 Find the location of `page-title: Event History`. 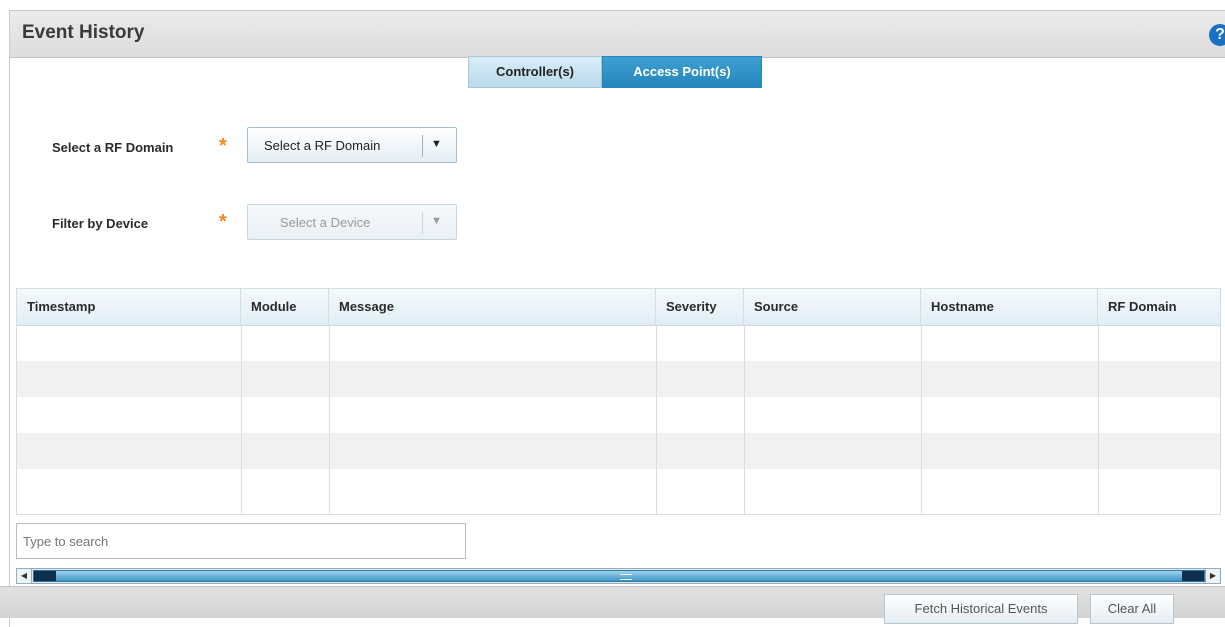

page-title: Event History is located at coordinates (83, 32).